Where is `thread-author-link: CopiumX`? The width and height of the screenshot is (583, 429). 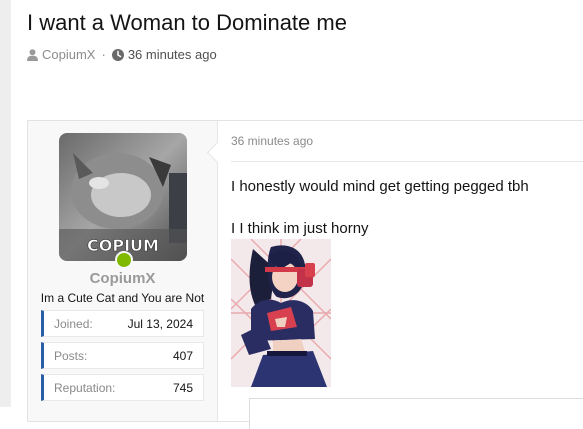 thread-author-link: CopiumX is located at coordinates (68, 54).